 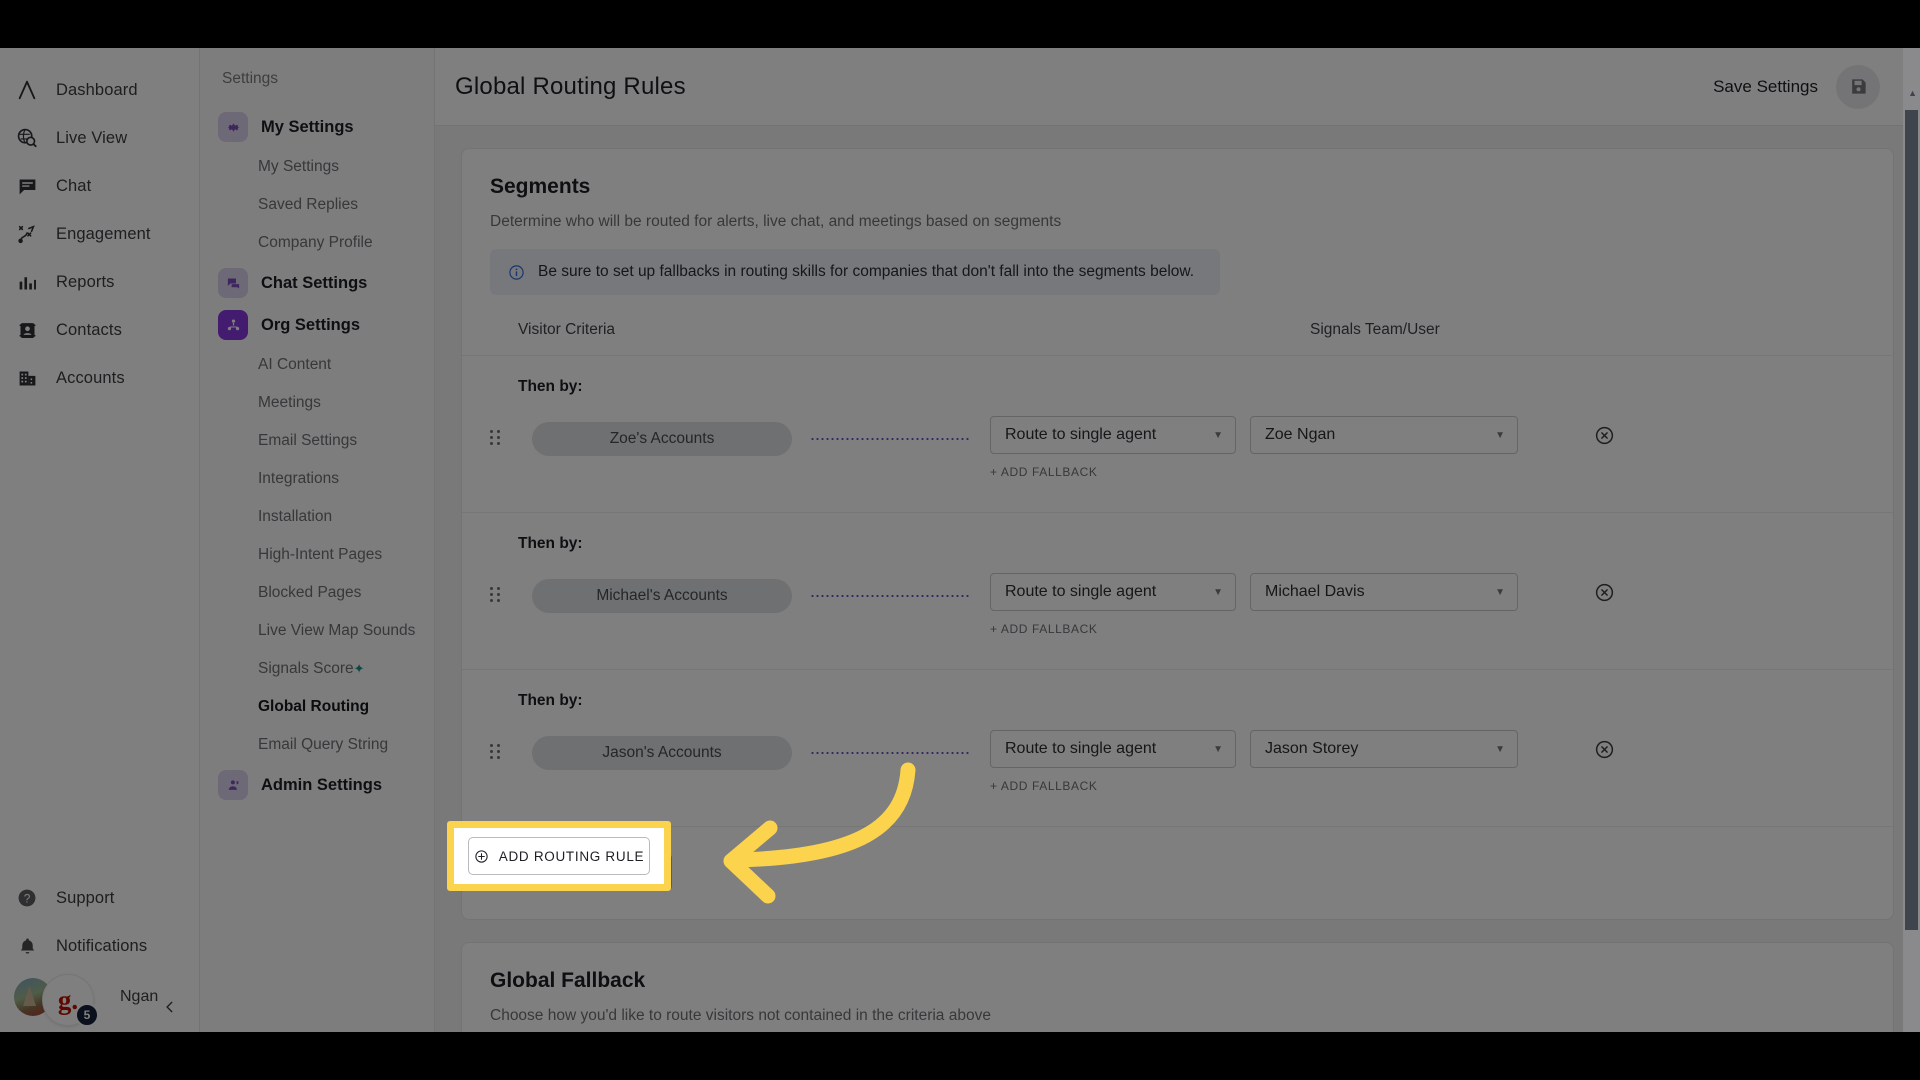 I want to click on settings-group-org-settings: Org Settings, so click(x=317, y=325).